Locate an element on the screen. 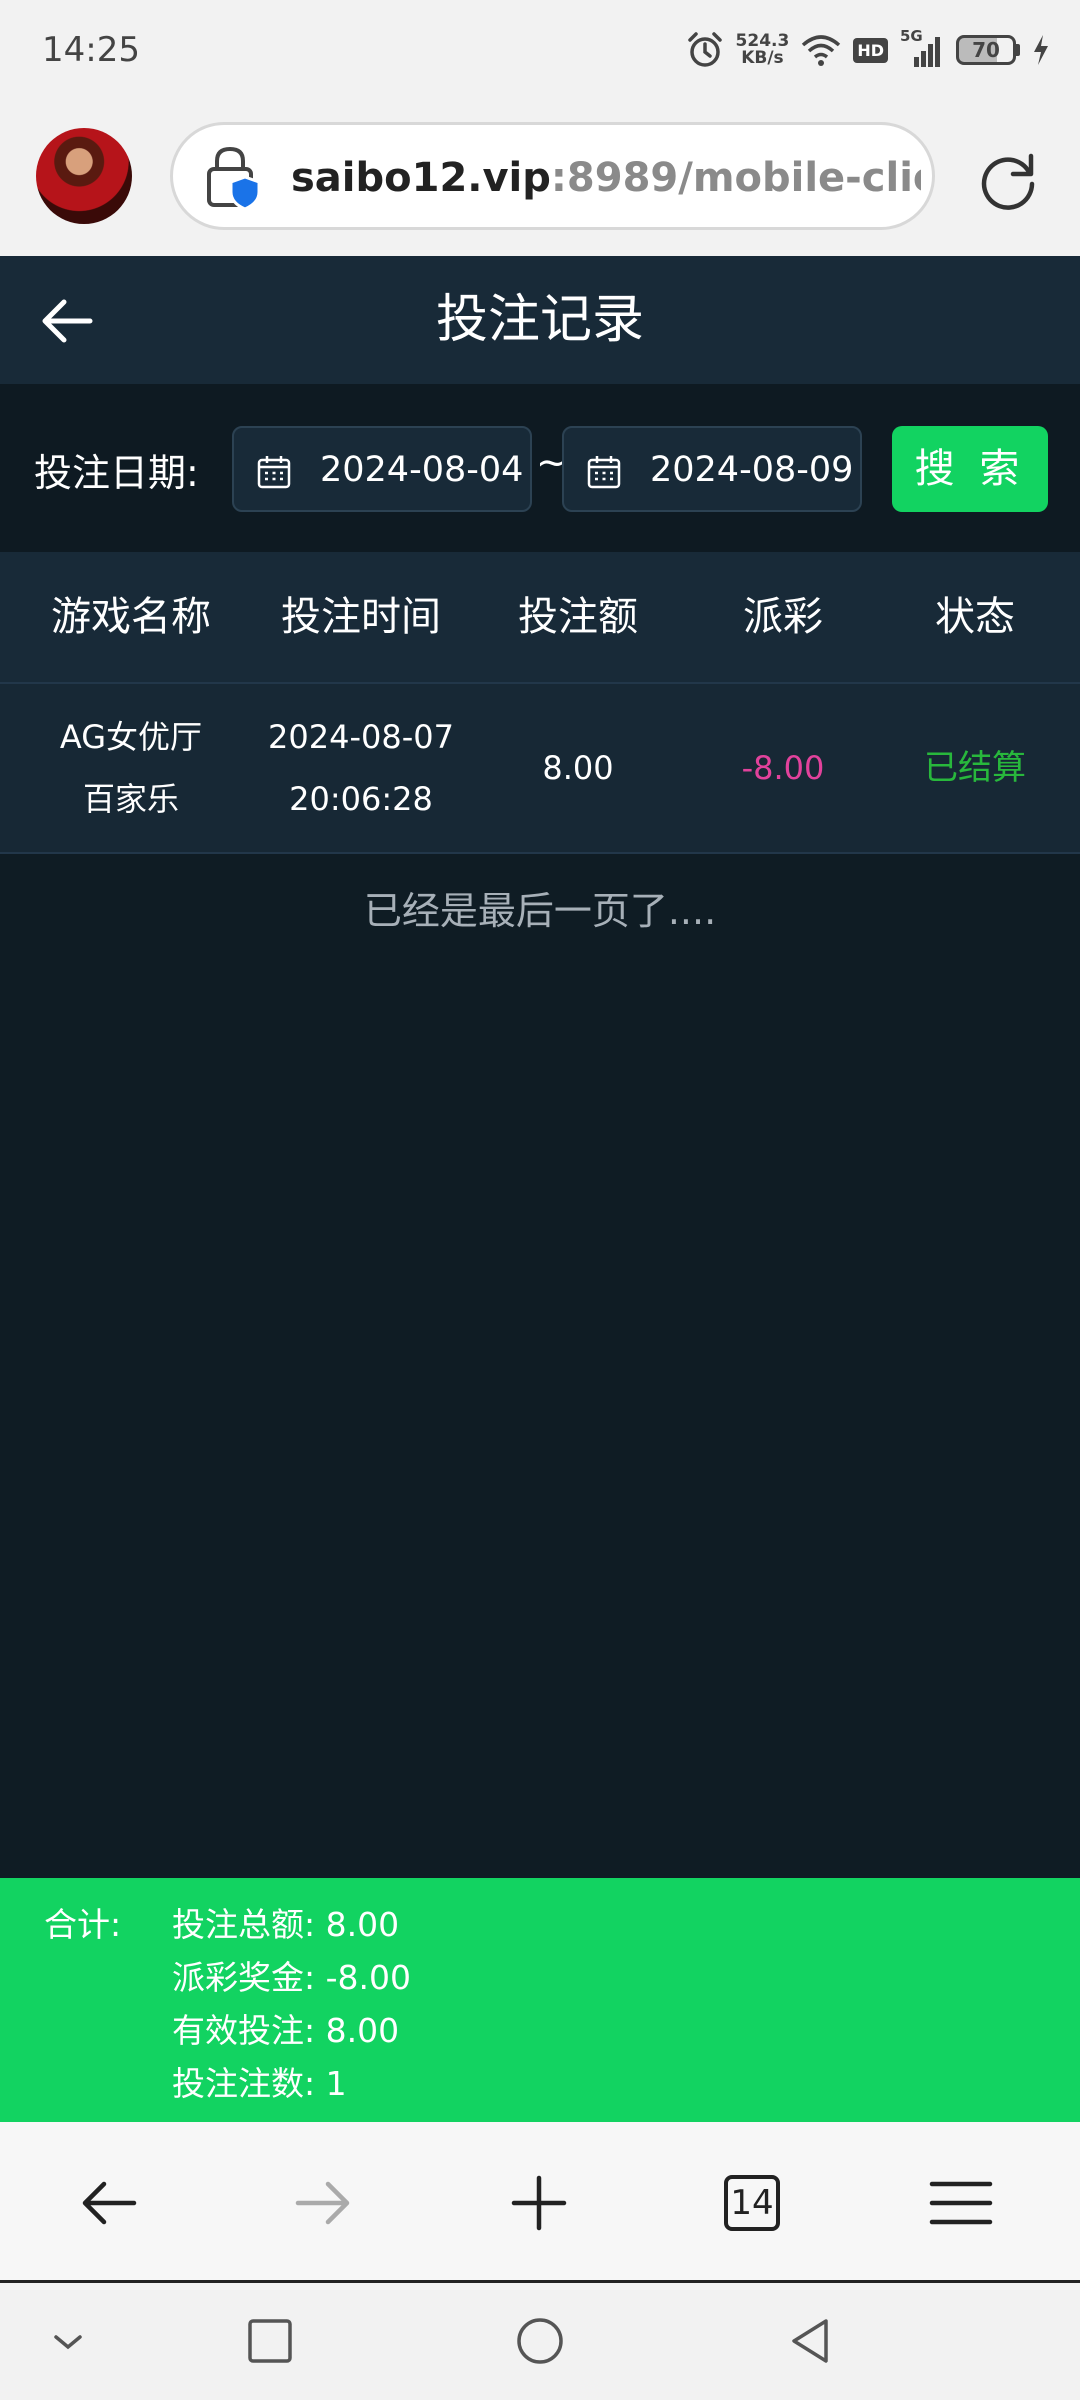 This screenshot has width=1080, height=2400. battery-icon: 70 is located at coordinates (988, 50).